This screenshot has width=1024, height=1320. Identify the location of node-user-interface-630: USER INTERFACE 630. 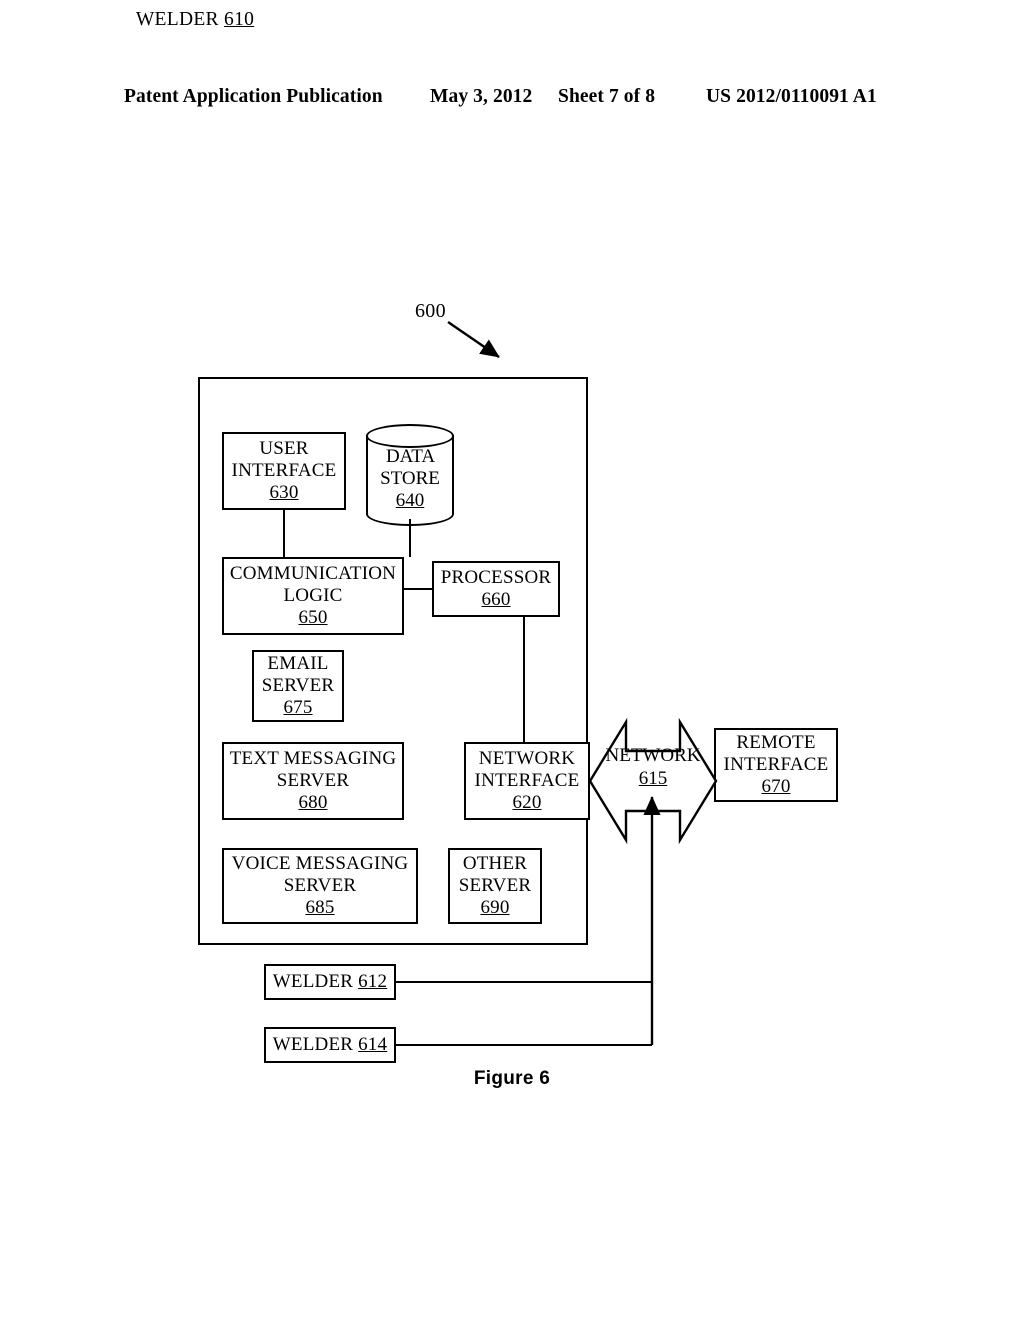
(284, 471).